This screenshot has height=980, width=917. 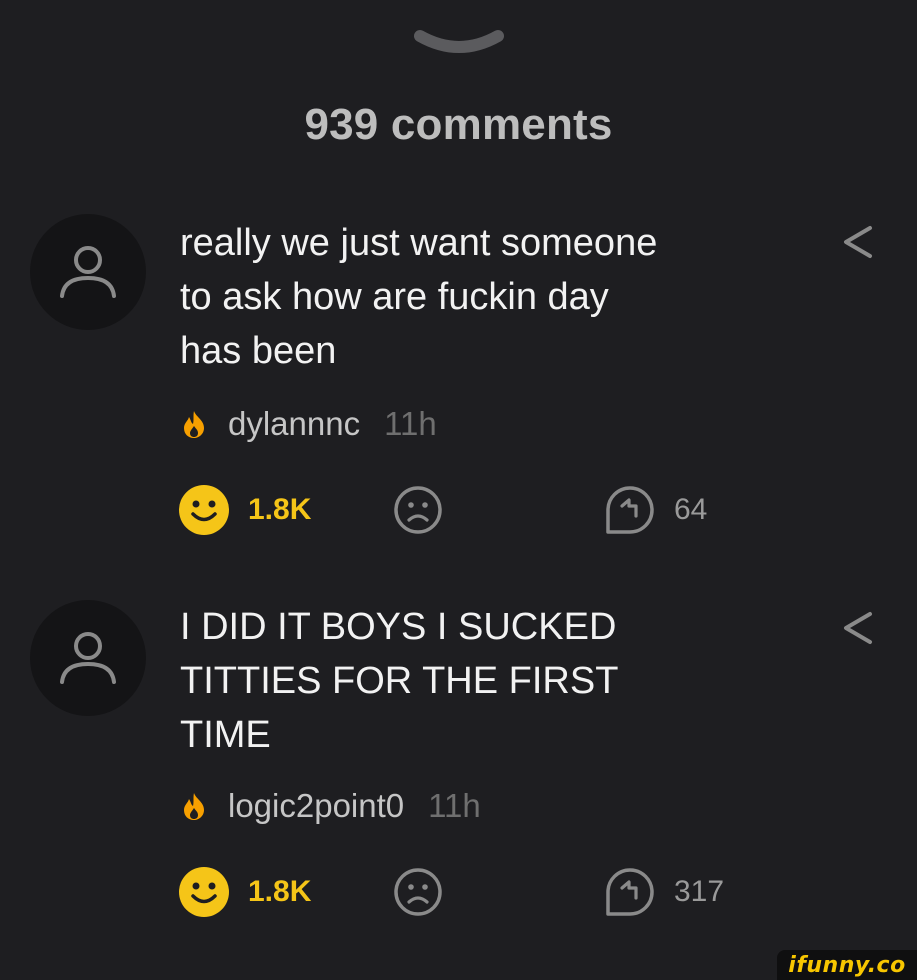 I want to click on comment-meta: logic2point0 11h, so click(x=330, y=806).